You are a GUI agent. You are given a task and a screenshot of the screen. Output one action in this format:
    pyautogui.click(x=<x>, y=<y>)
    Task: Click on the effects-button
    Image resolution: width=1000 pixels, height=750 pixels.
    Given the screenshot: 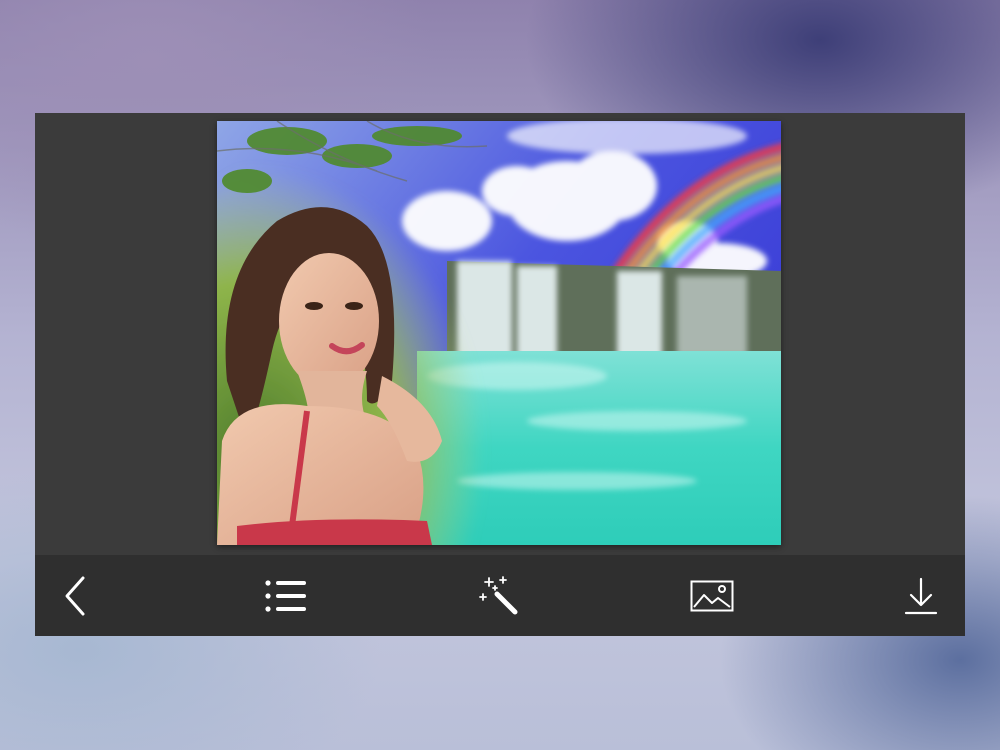 What is the action you would take?
    pyautogui.click(x=499, y=596)
    